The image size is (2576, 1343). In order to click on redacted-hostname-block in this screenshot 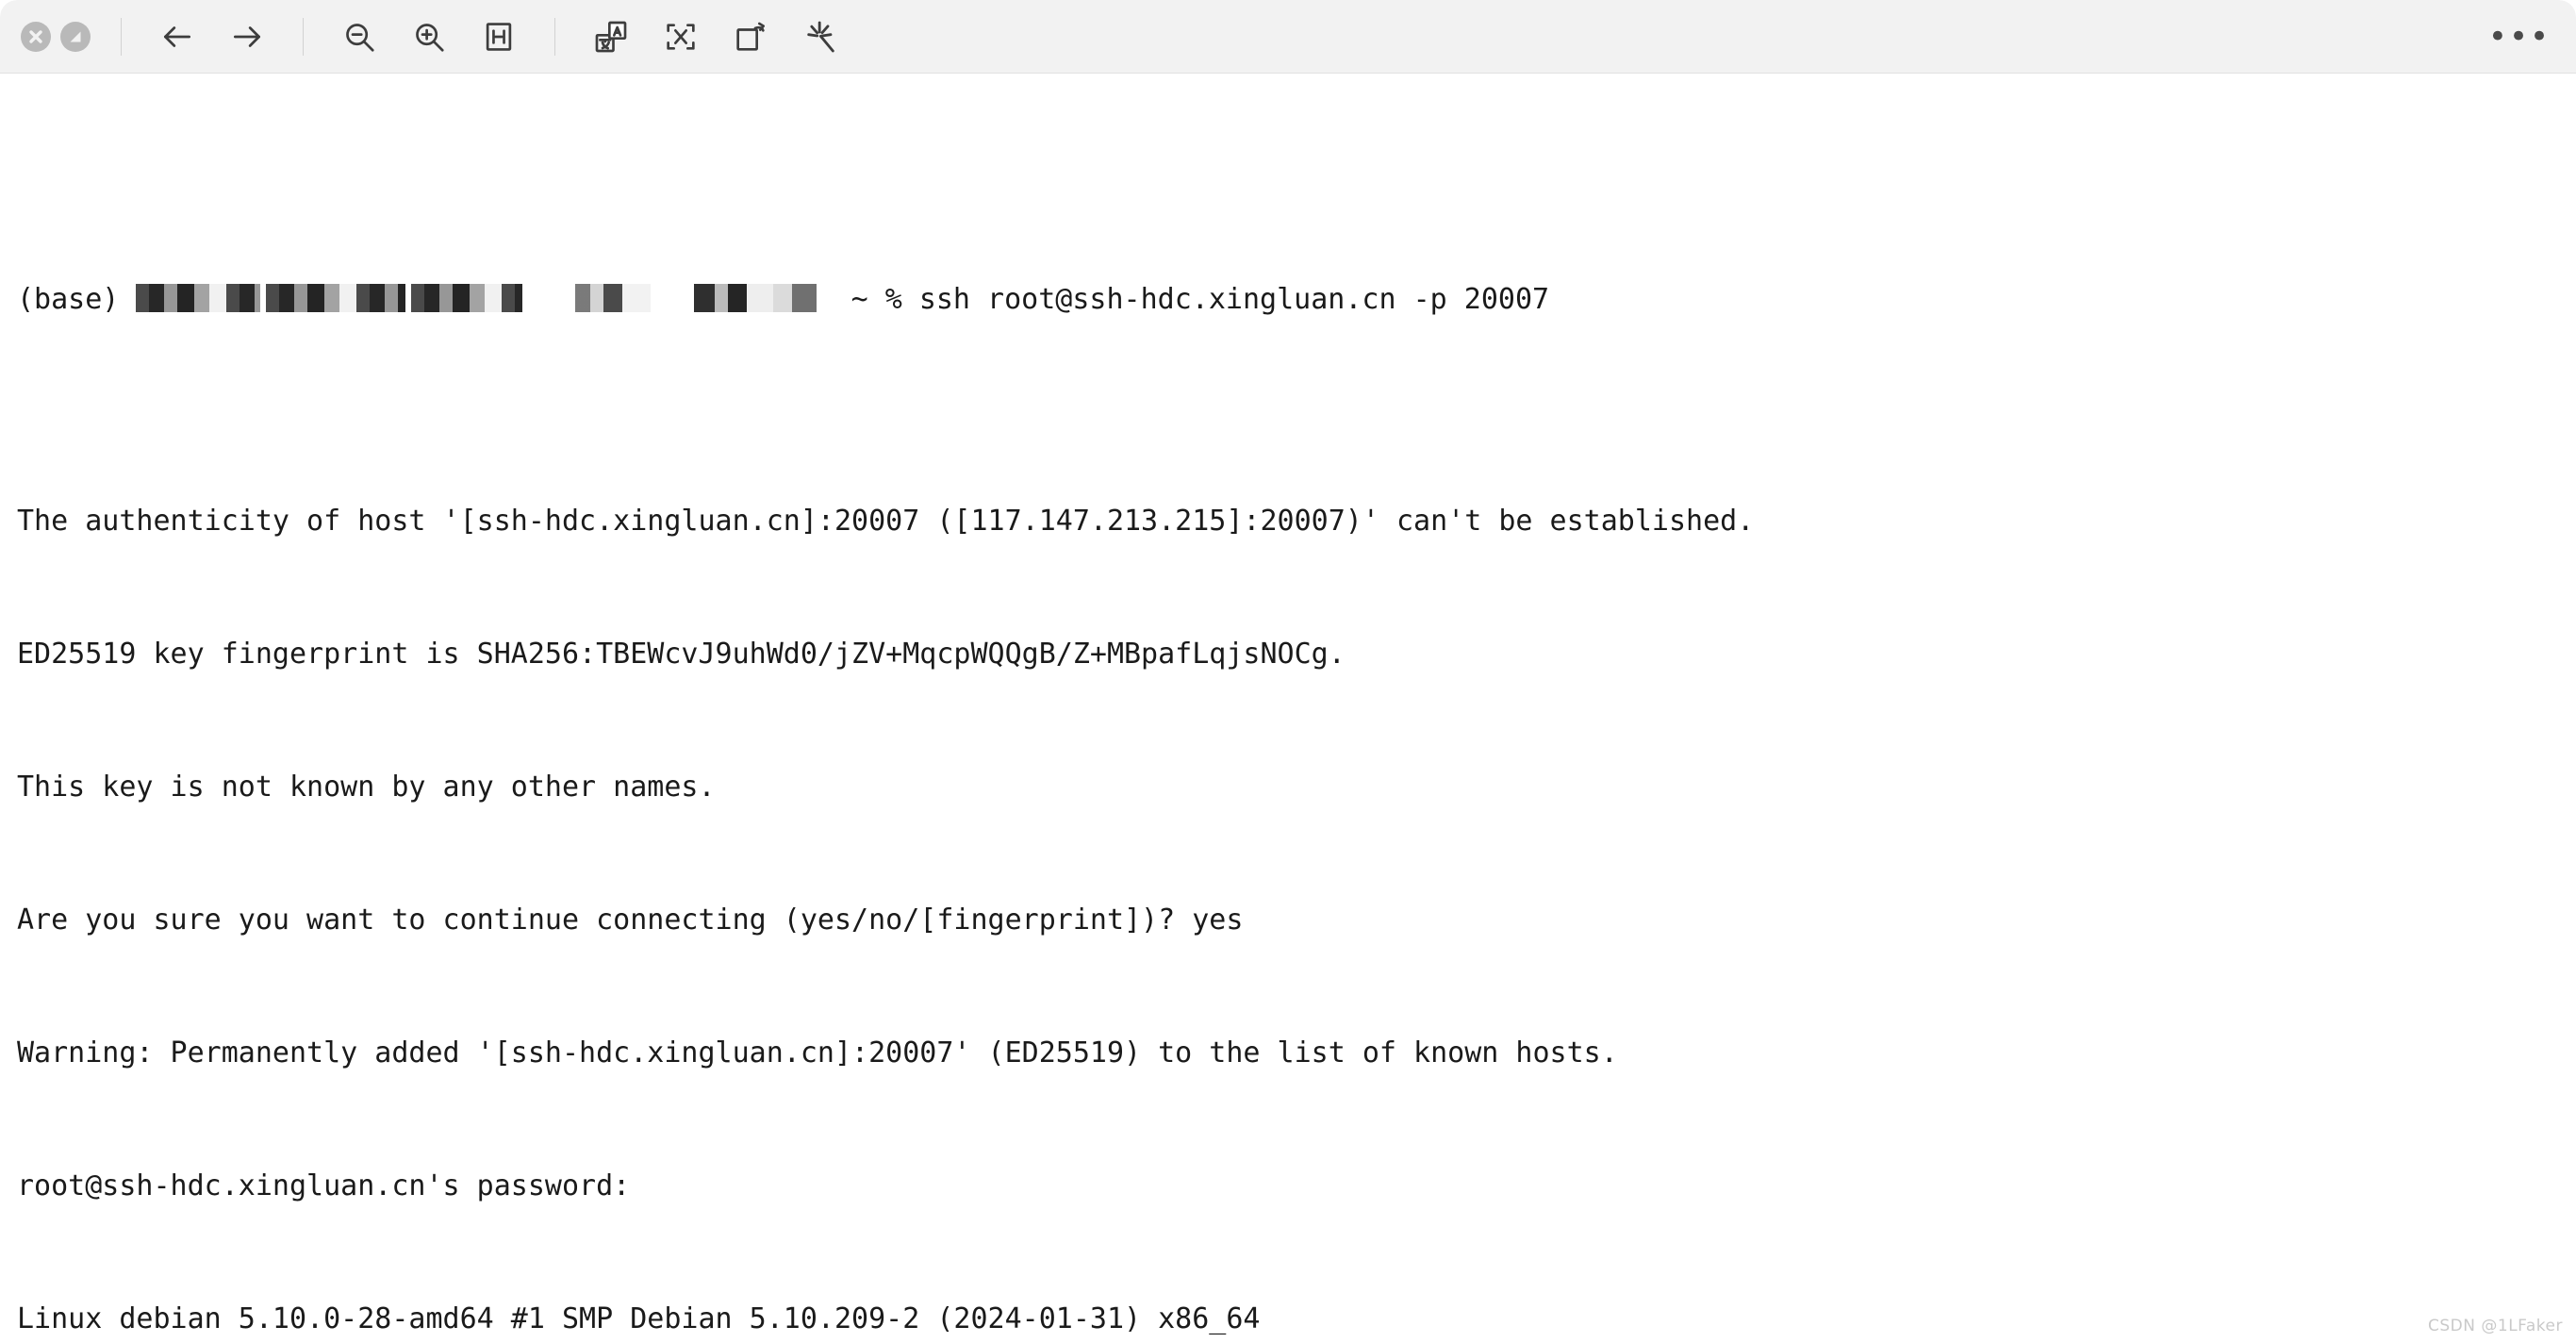, I will do `click(198, 298)`.